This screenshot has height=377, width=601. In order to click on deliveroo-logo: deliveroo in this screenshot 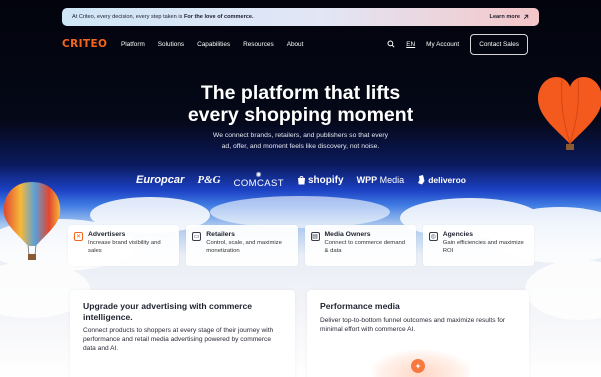, I will do `click(441, 180)`.